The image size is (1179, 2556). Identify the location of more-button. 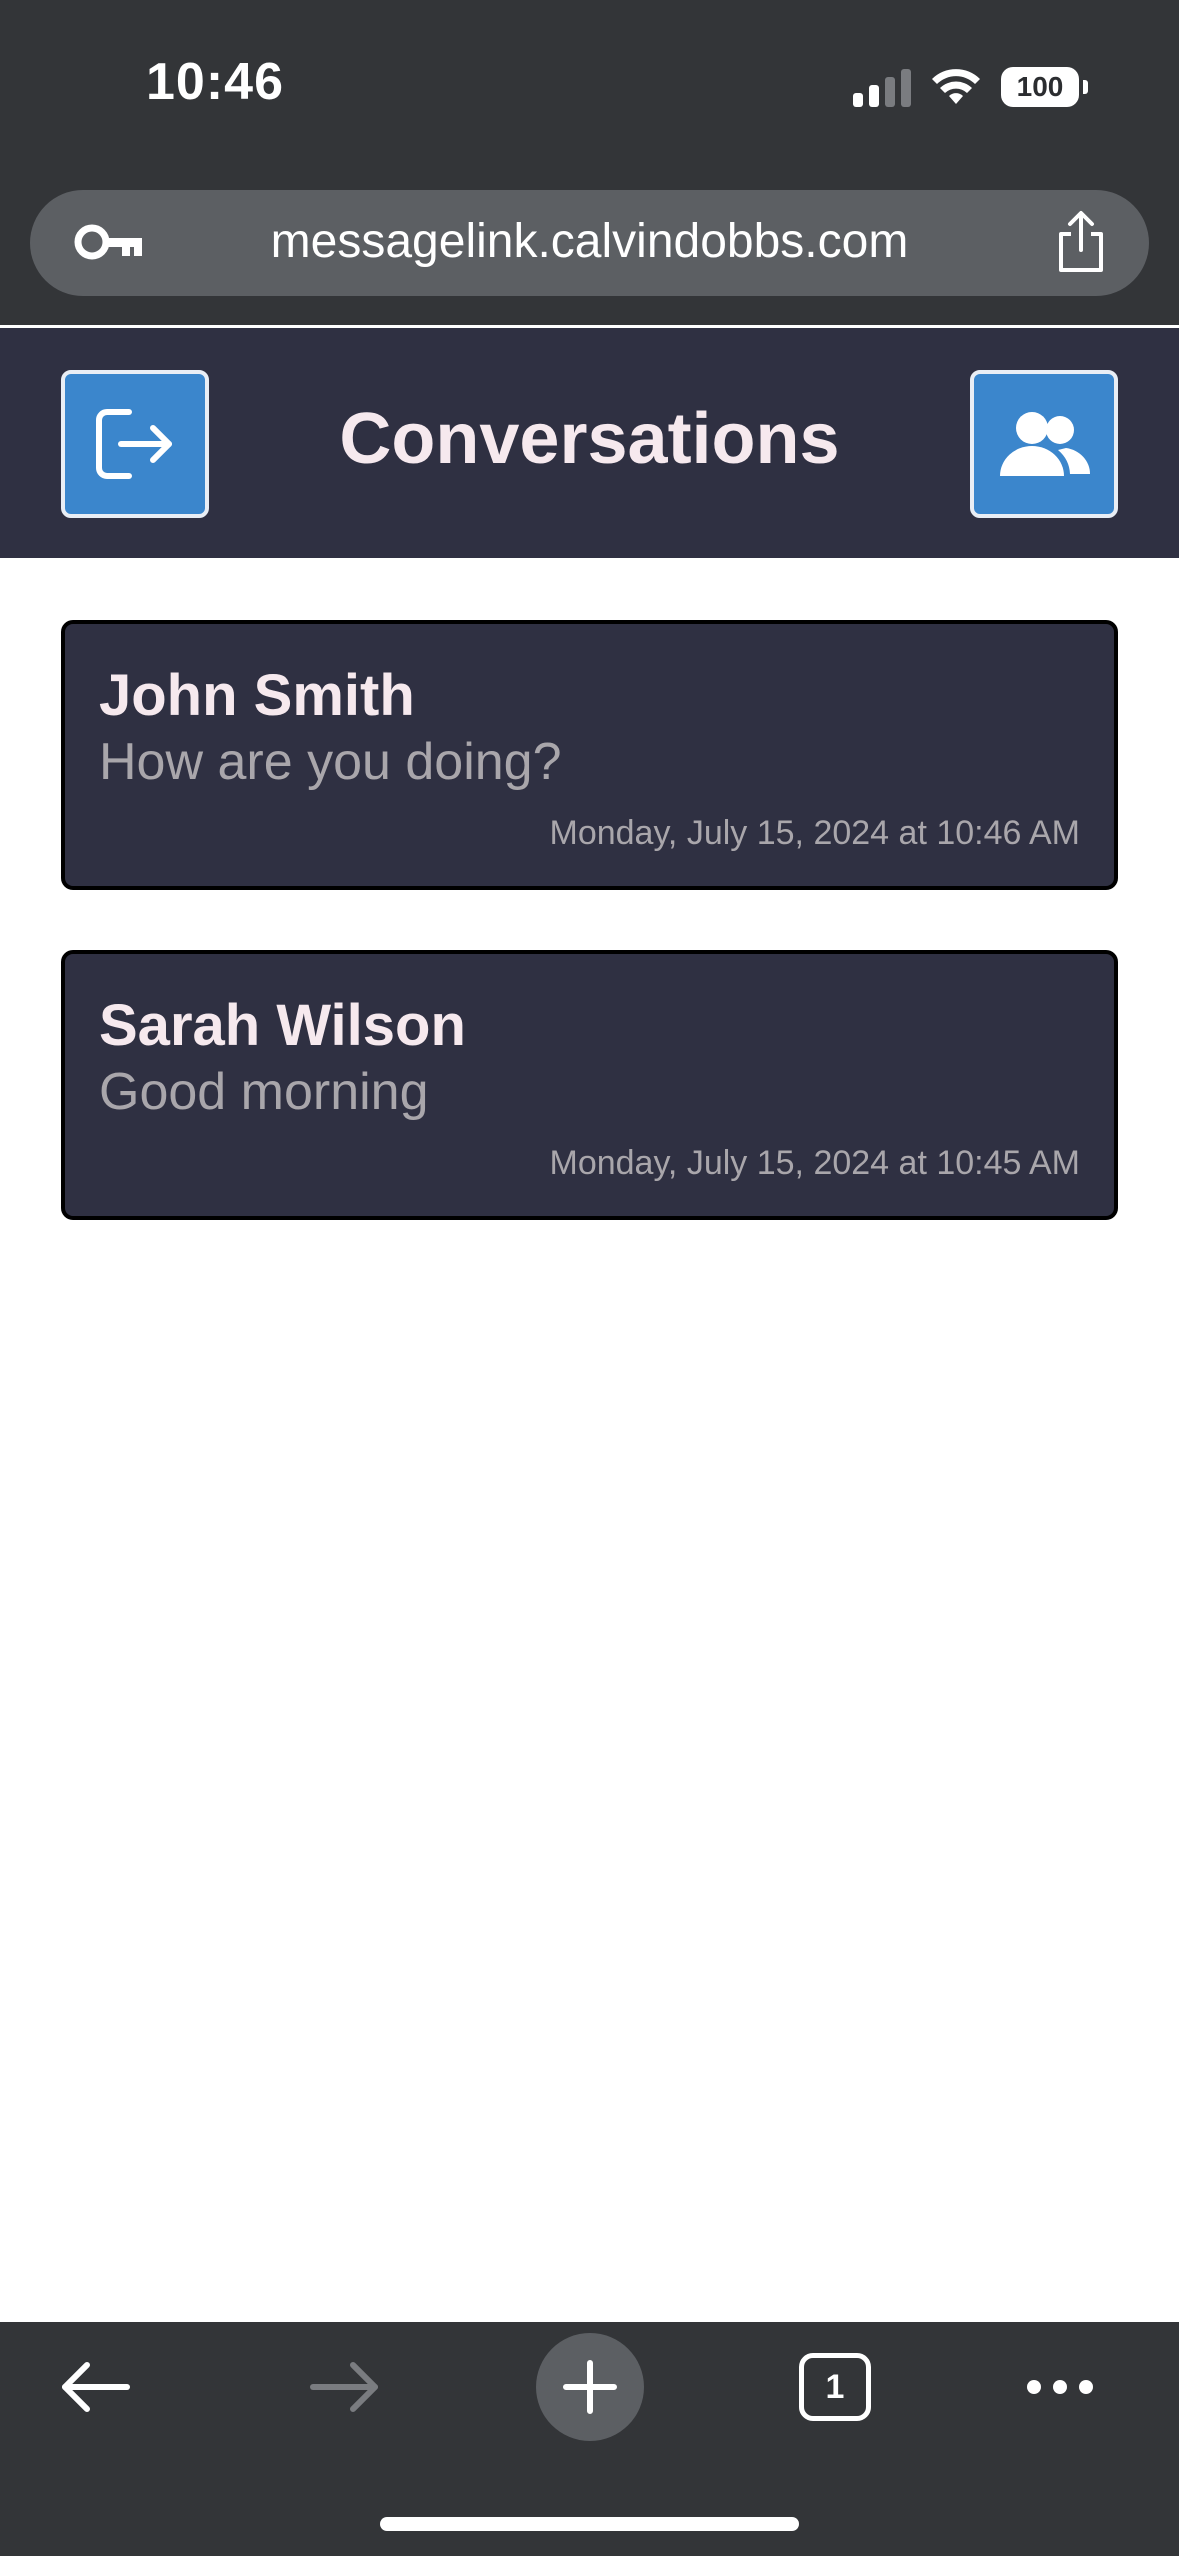
(1060, 2387).